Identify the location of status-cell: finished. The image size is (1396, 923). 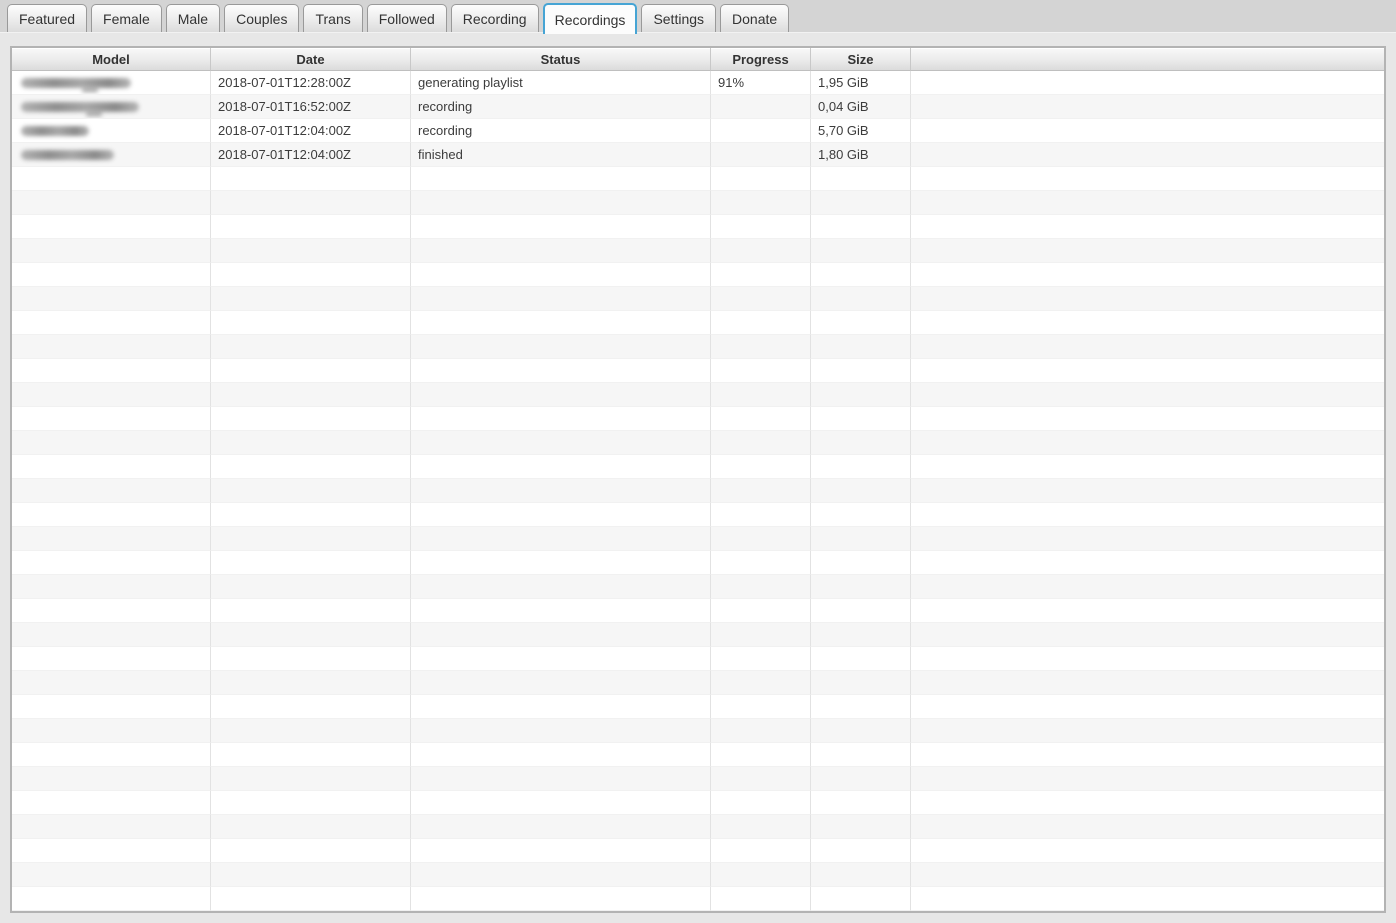
(561, 155).